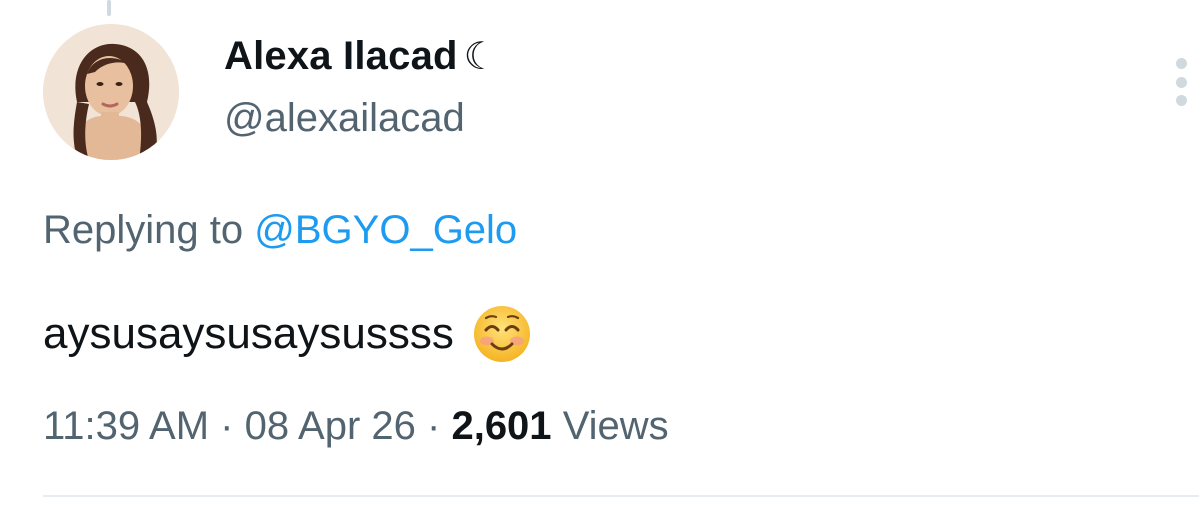 The width and height of the screenshot is (1199, 506). What do you see at coordinates (248, 333) in the screenshot?
I see `tweet-body-text: aysusaysusaysussss` at bounding box center [248, 333].